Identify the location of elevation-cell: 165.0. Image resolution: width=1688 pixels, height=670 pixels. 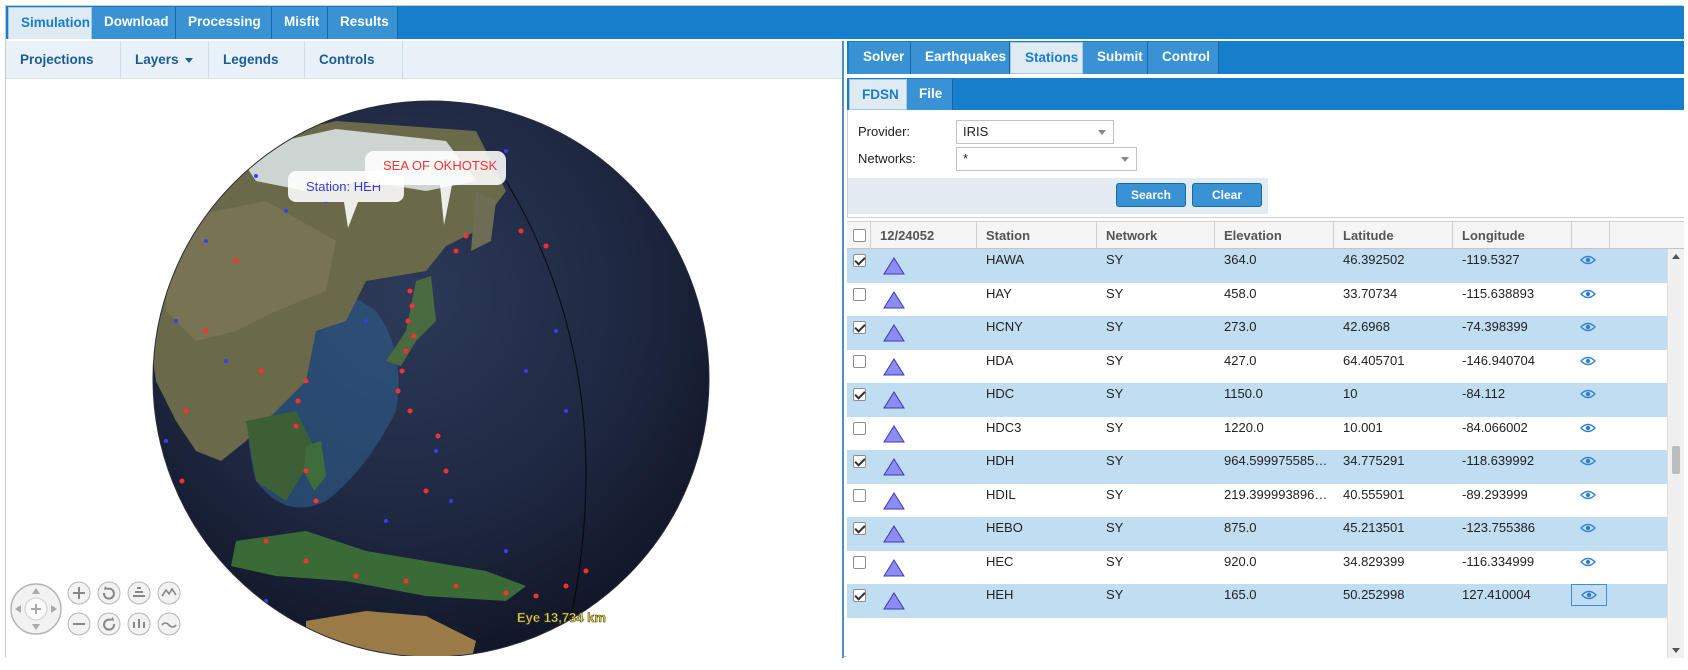
(1240, 594).